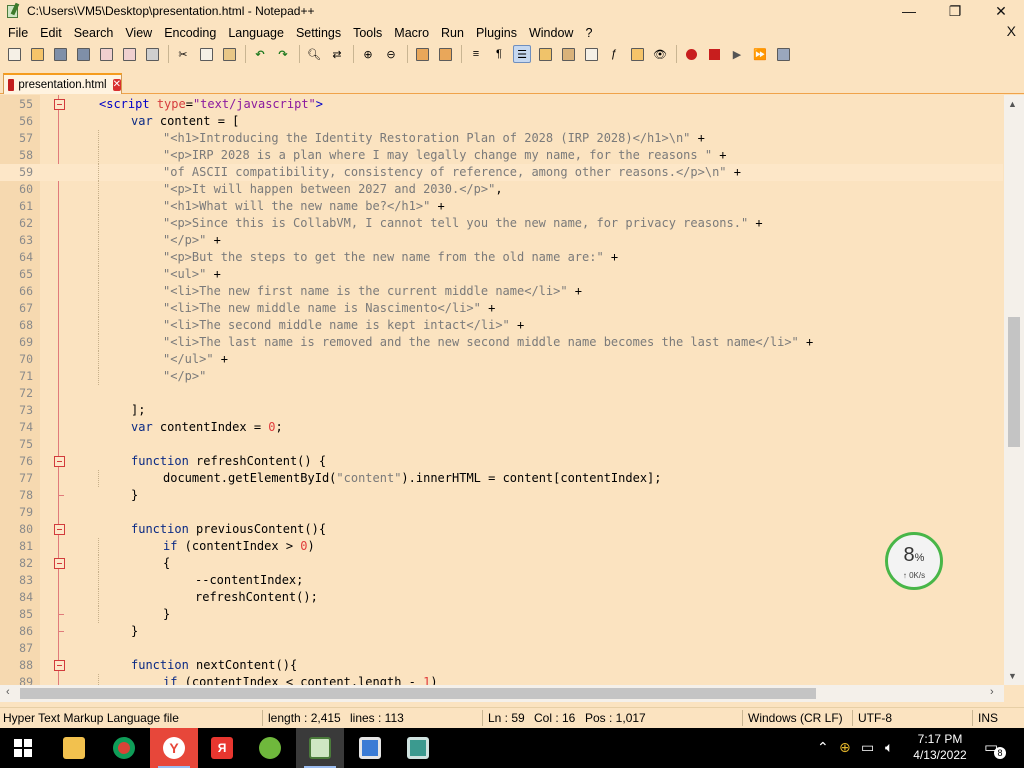  I want to click on tab-close-icon: ✕, so click(116, 84).